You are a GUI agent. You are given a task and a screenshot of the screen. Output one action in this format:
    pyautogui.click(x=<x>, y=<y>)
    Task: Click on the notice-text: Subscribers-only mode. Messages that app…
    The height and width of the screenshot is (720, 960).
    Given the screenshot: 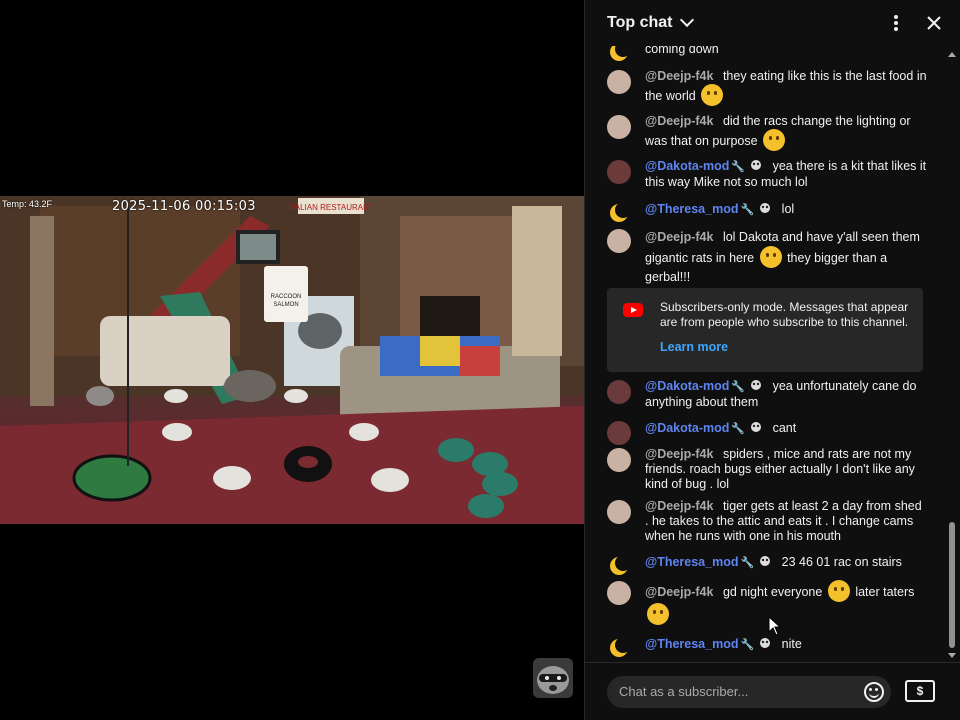 What is the action you would take?
    pyautogui.click(x=784, y=314)
    